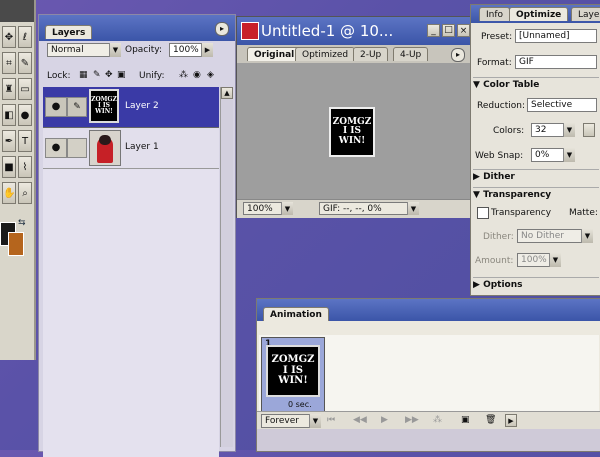 This screenshot has height=457, width=600. Describe the element at coordinates (274, 54) in the screenshot. I see `tab-original: Original` at that location.